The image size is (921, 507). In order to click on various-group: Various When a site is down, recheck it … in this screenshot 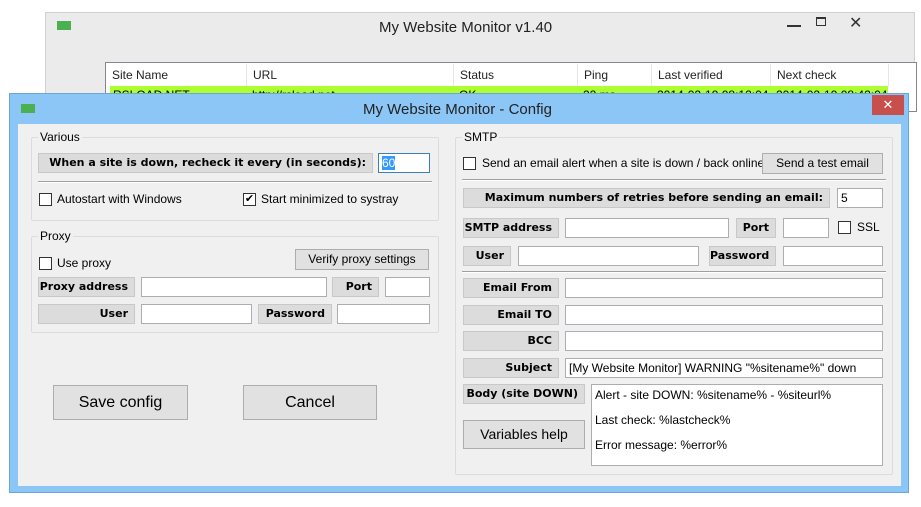, I will do `click(235, 175)`.